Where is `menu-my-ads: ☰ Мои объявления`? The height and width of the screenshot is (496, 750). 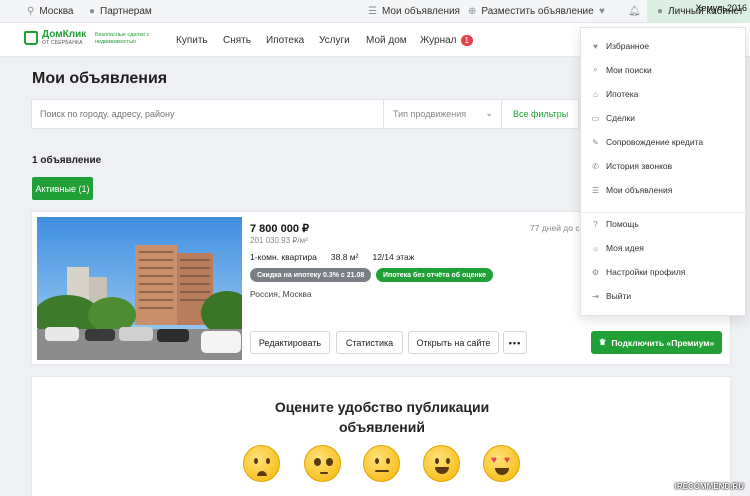
menu-my-ads: ☰ Мои объявления is located at coordinates (631, 190).